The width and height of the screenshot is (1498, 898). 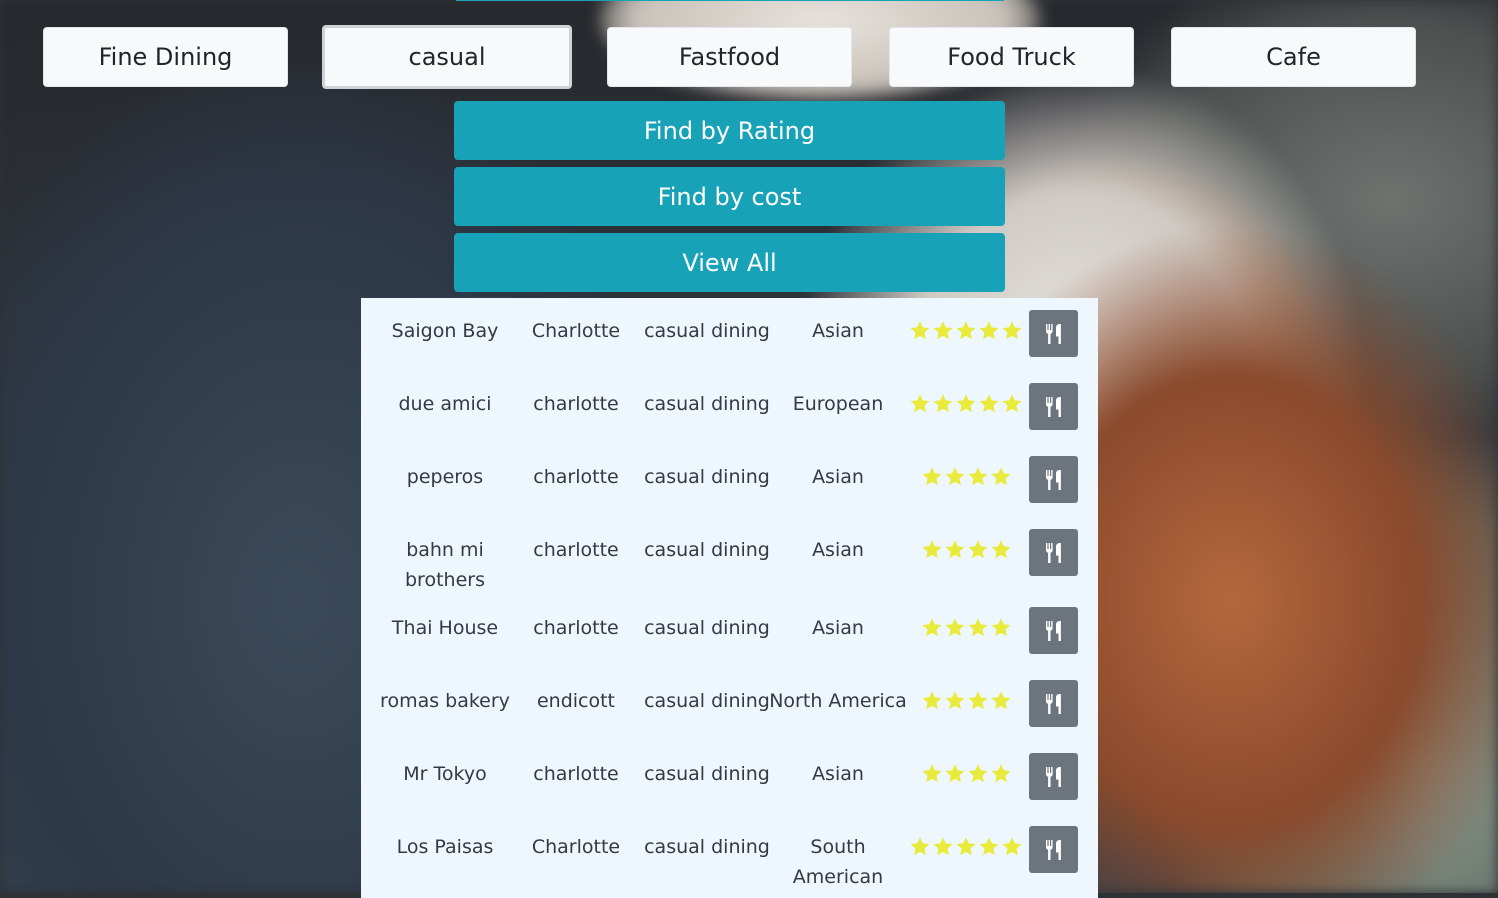 I want to click on category-cafe-button: Cafe, so click(x=1293, y=57).